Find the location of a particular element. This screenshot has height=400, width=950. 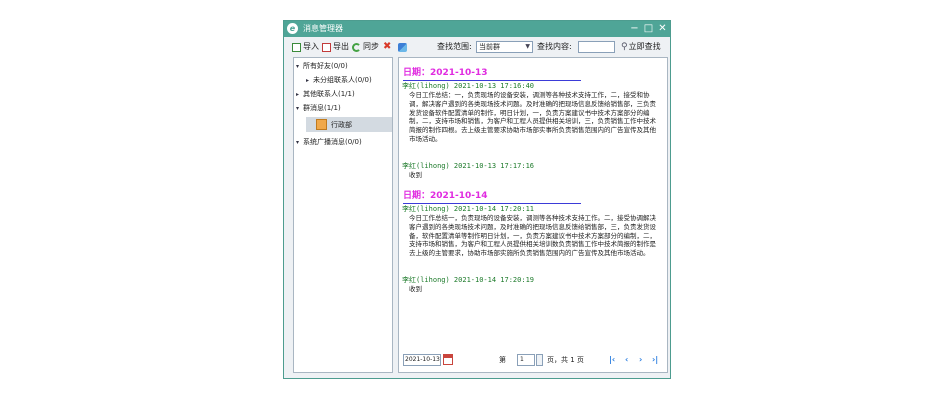

delete-icon: ✖ is located at coordinates (387, 46).